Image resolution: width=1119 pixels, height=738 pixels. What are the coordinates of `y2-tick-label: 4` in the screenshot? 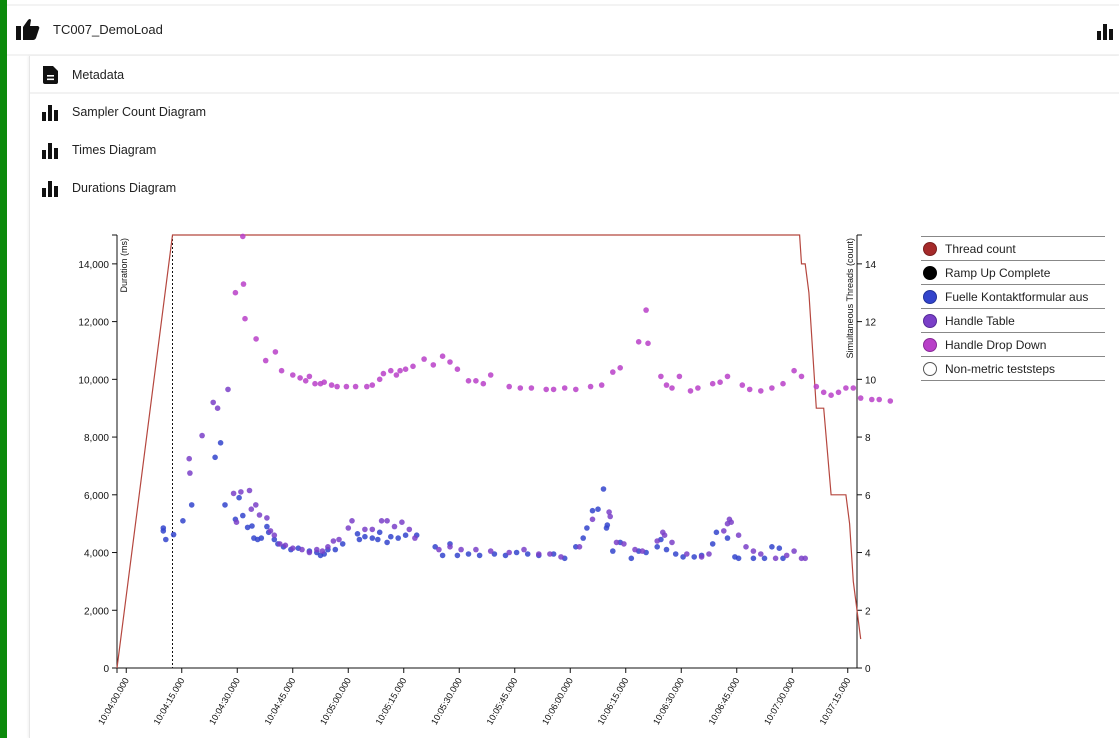 It's located at (868, 554).